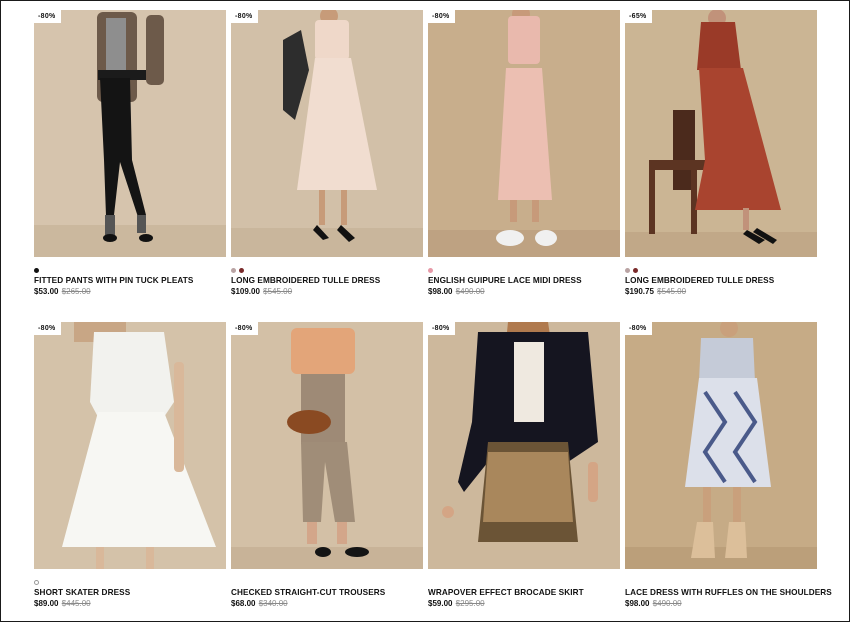  Describe the element at coordinates (327, 291) in the screenshot. I see `product-prices: $109.00 $545.00` at that location.